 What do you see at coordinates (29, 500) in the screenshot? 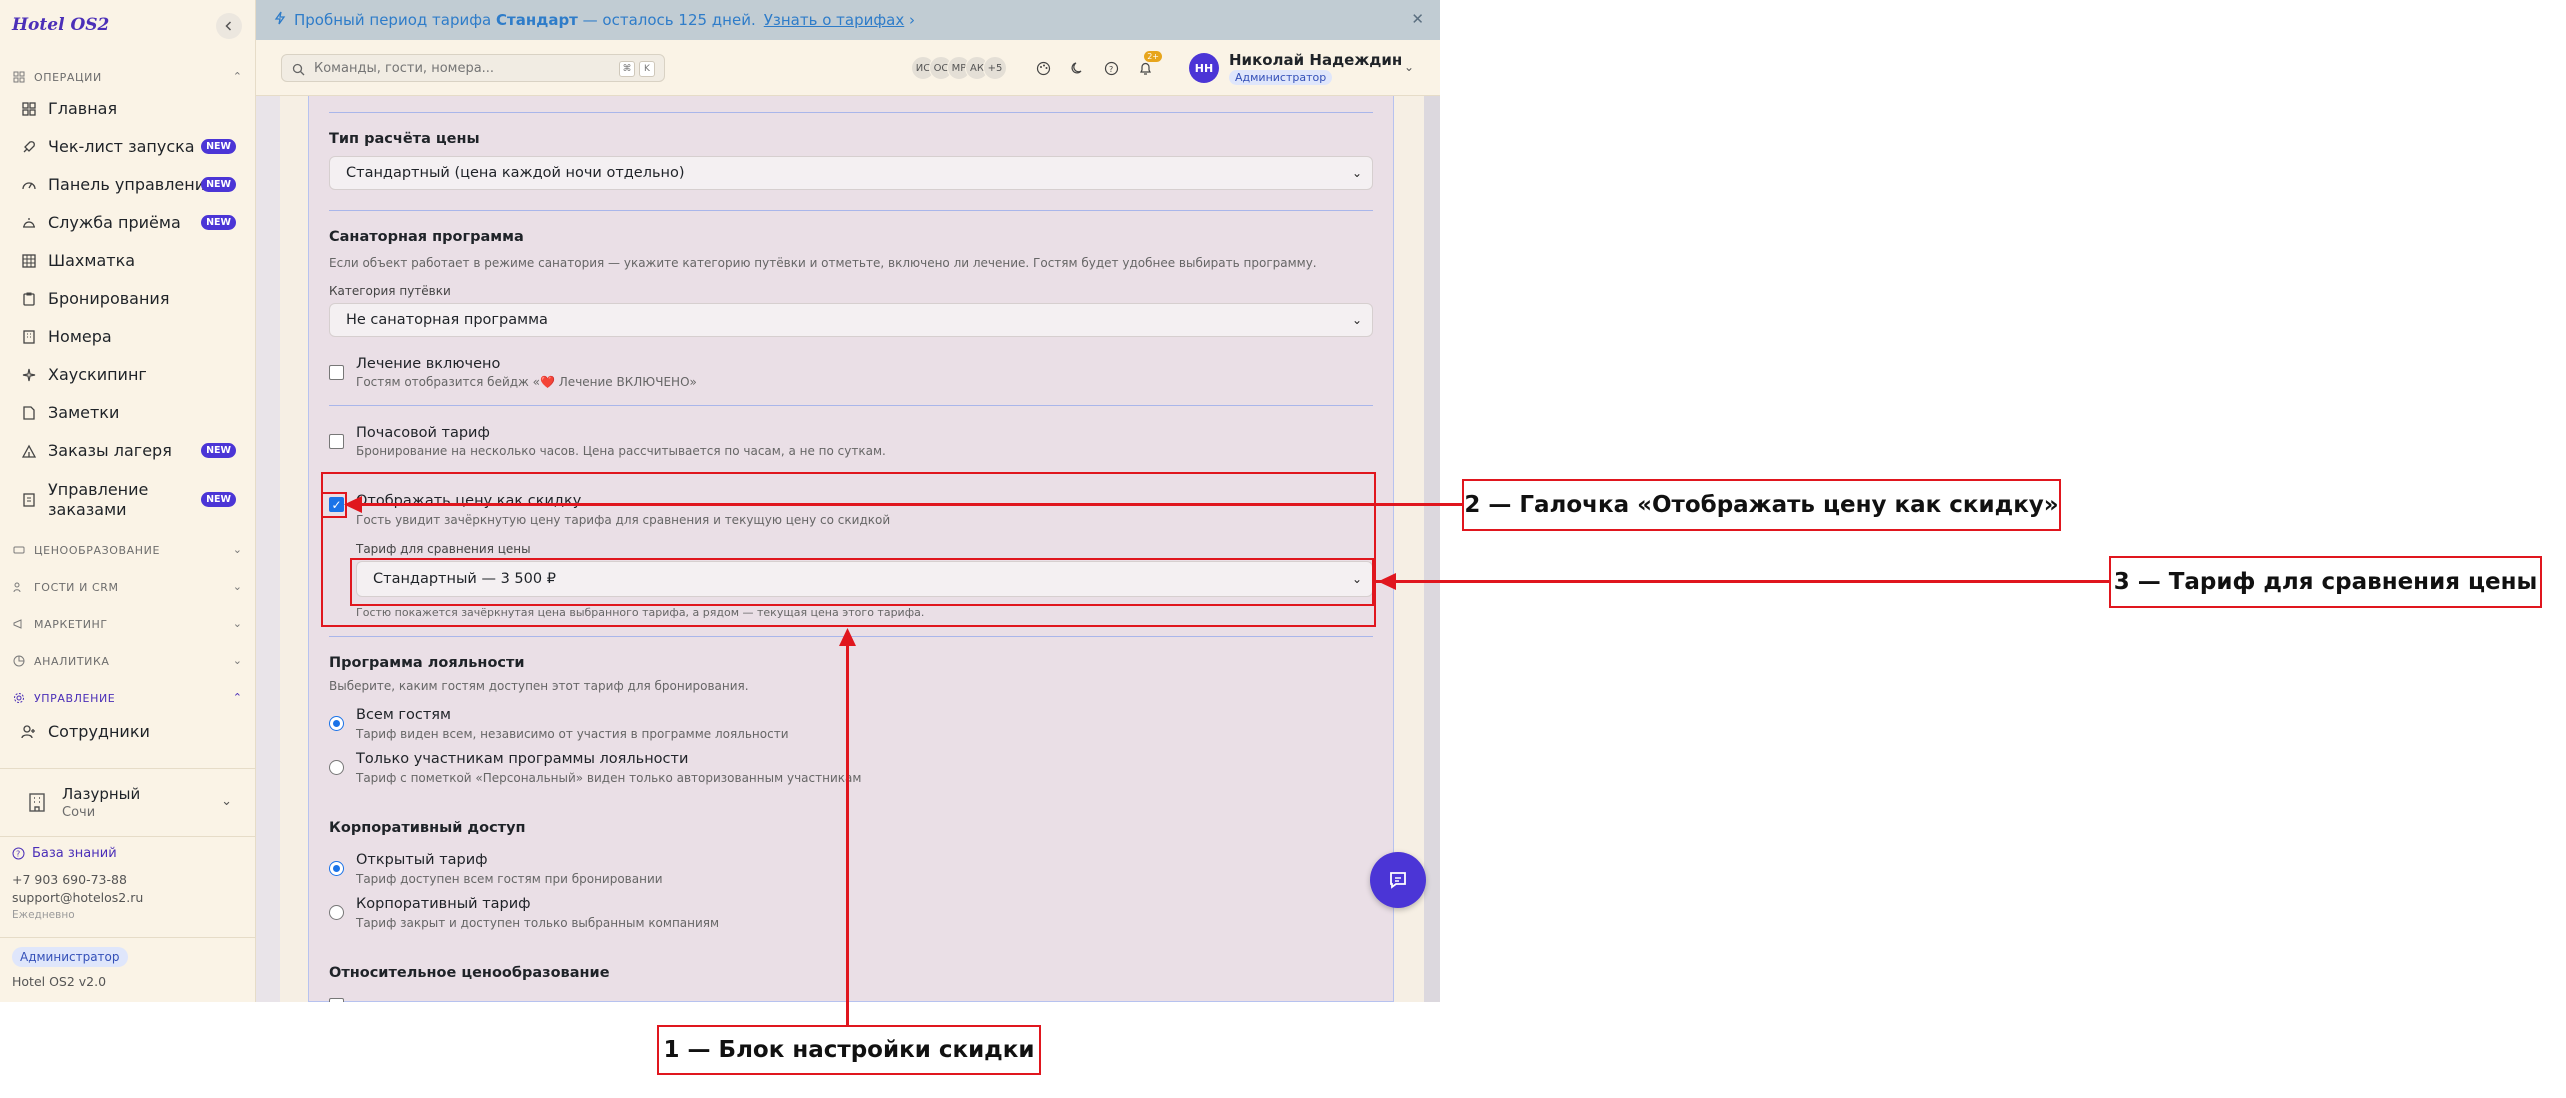
I see `receipt-icon` at bounding box center [29, 500].